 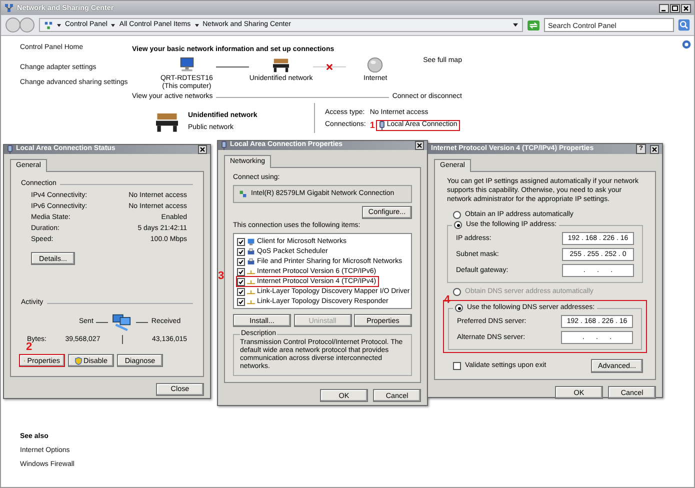 I want to click on broken-connection-drawing, so click(x=329, y=67).